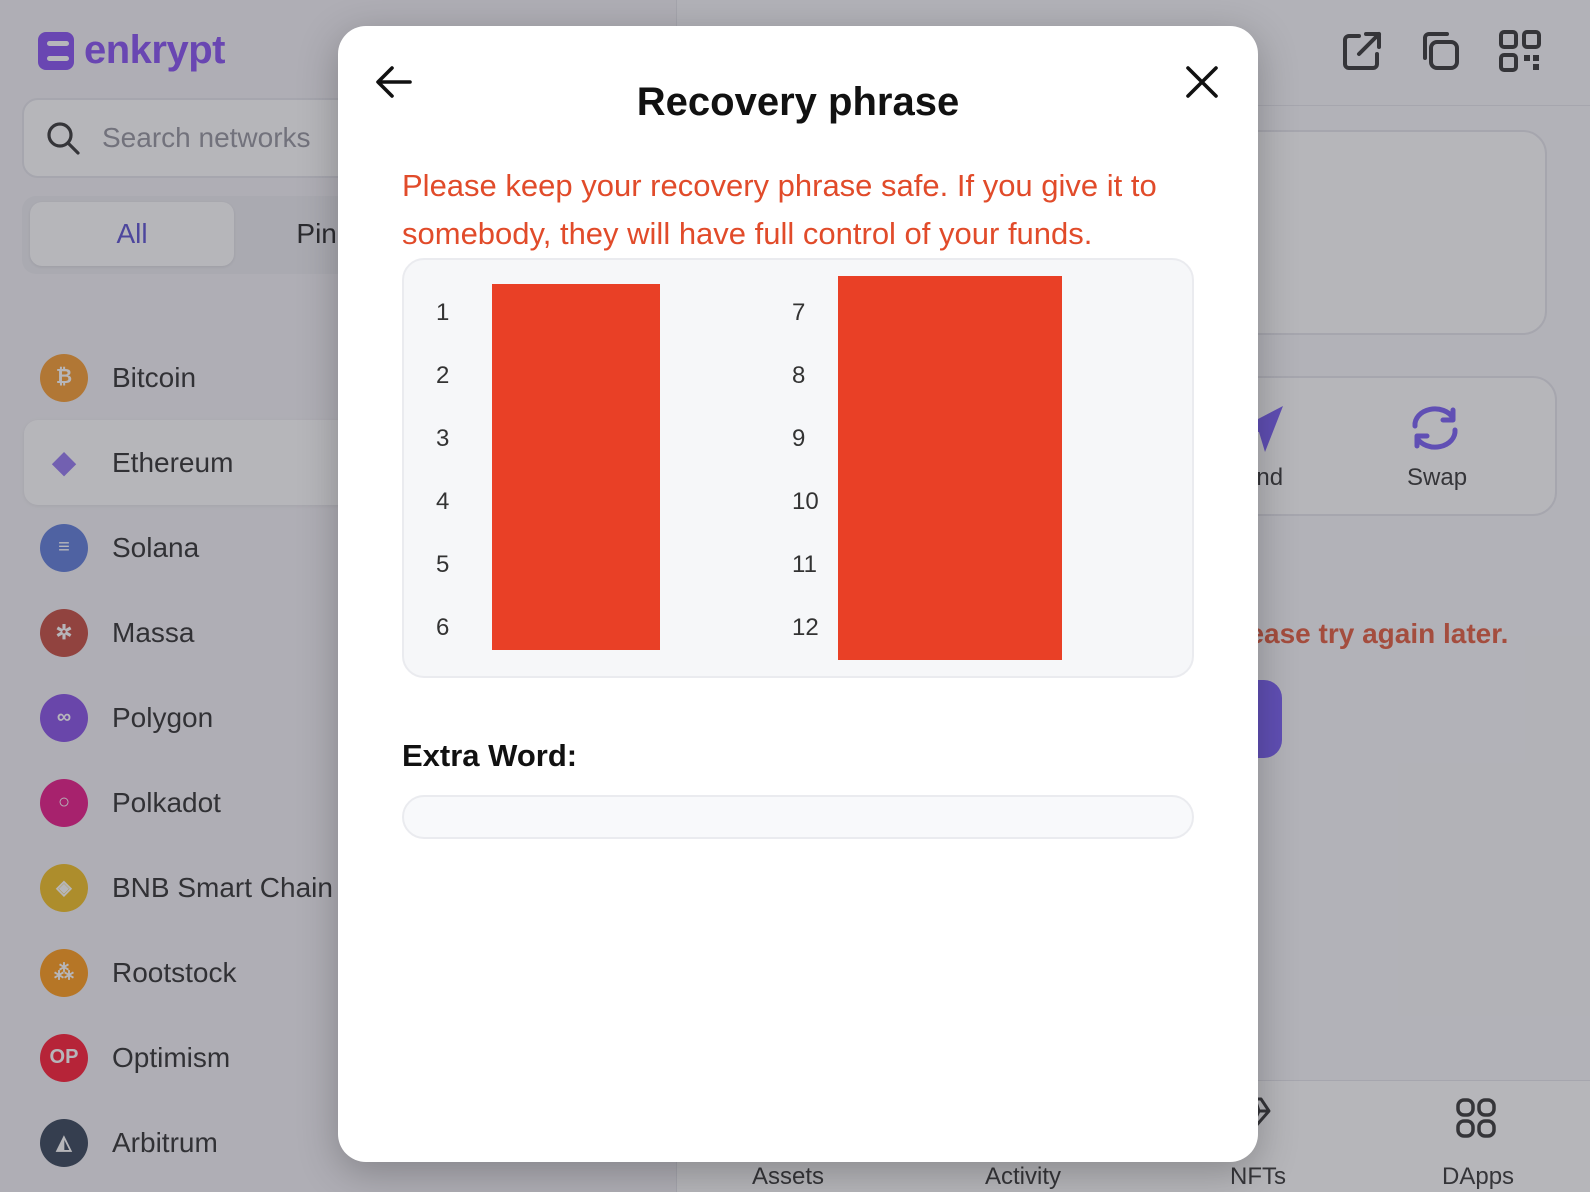  Describe the element at coordinates (798, 102) in the screenshot. I see `modal-title: Recovery phrase` at that location.